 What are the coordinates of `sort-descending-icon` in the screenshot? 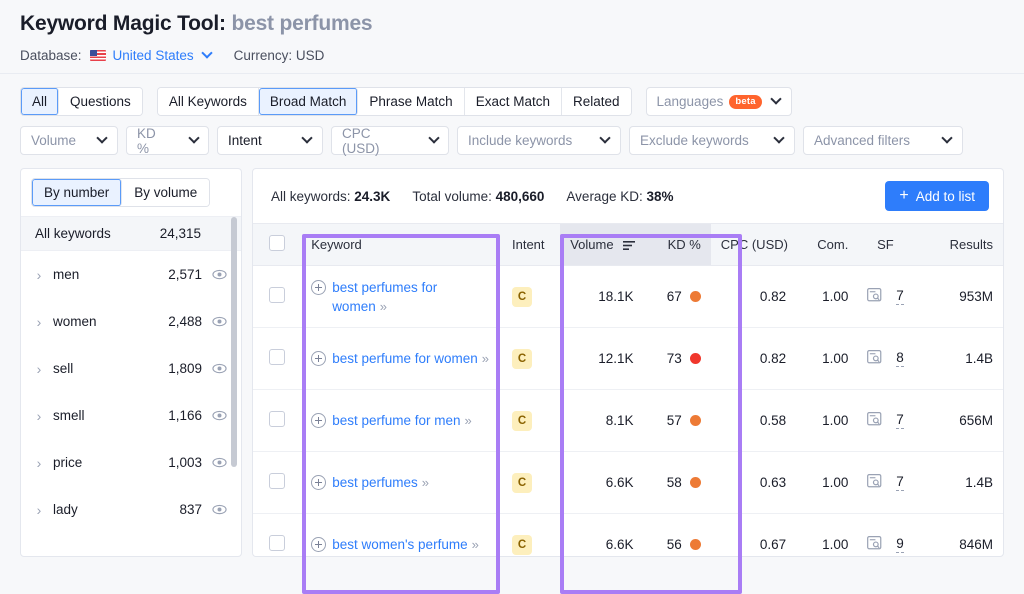 It's located at (629, 246).